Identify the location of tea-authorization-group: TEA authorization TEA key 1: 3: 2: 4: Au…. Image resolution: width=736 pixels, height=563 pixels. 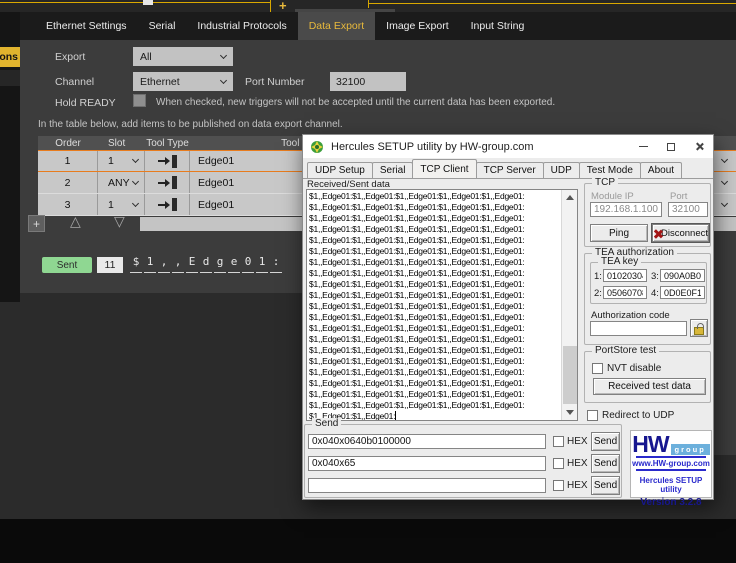
(647, 296).